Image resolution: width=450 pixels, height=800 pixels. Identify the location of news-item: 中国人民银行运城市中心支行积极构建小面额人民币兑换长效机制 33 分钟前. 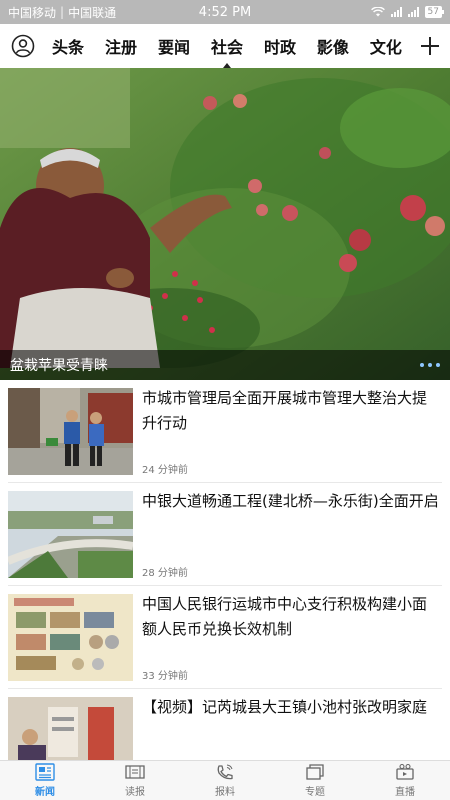
(225, 637).